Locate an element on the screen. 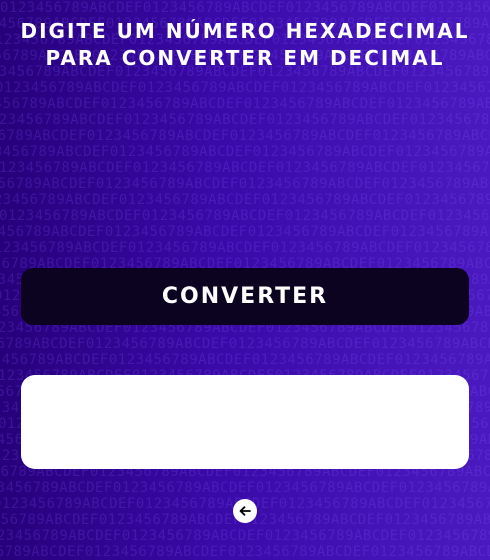 This screenshot has height=560, width=490. convert-button: CONVERTER is located at coordinates (245, 296).